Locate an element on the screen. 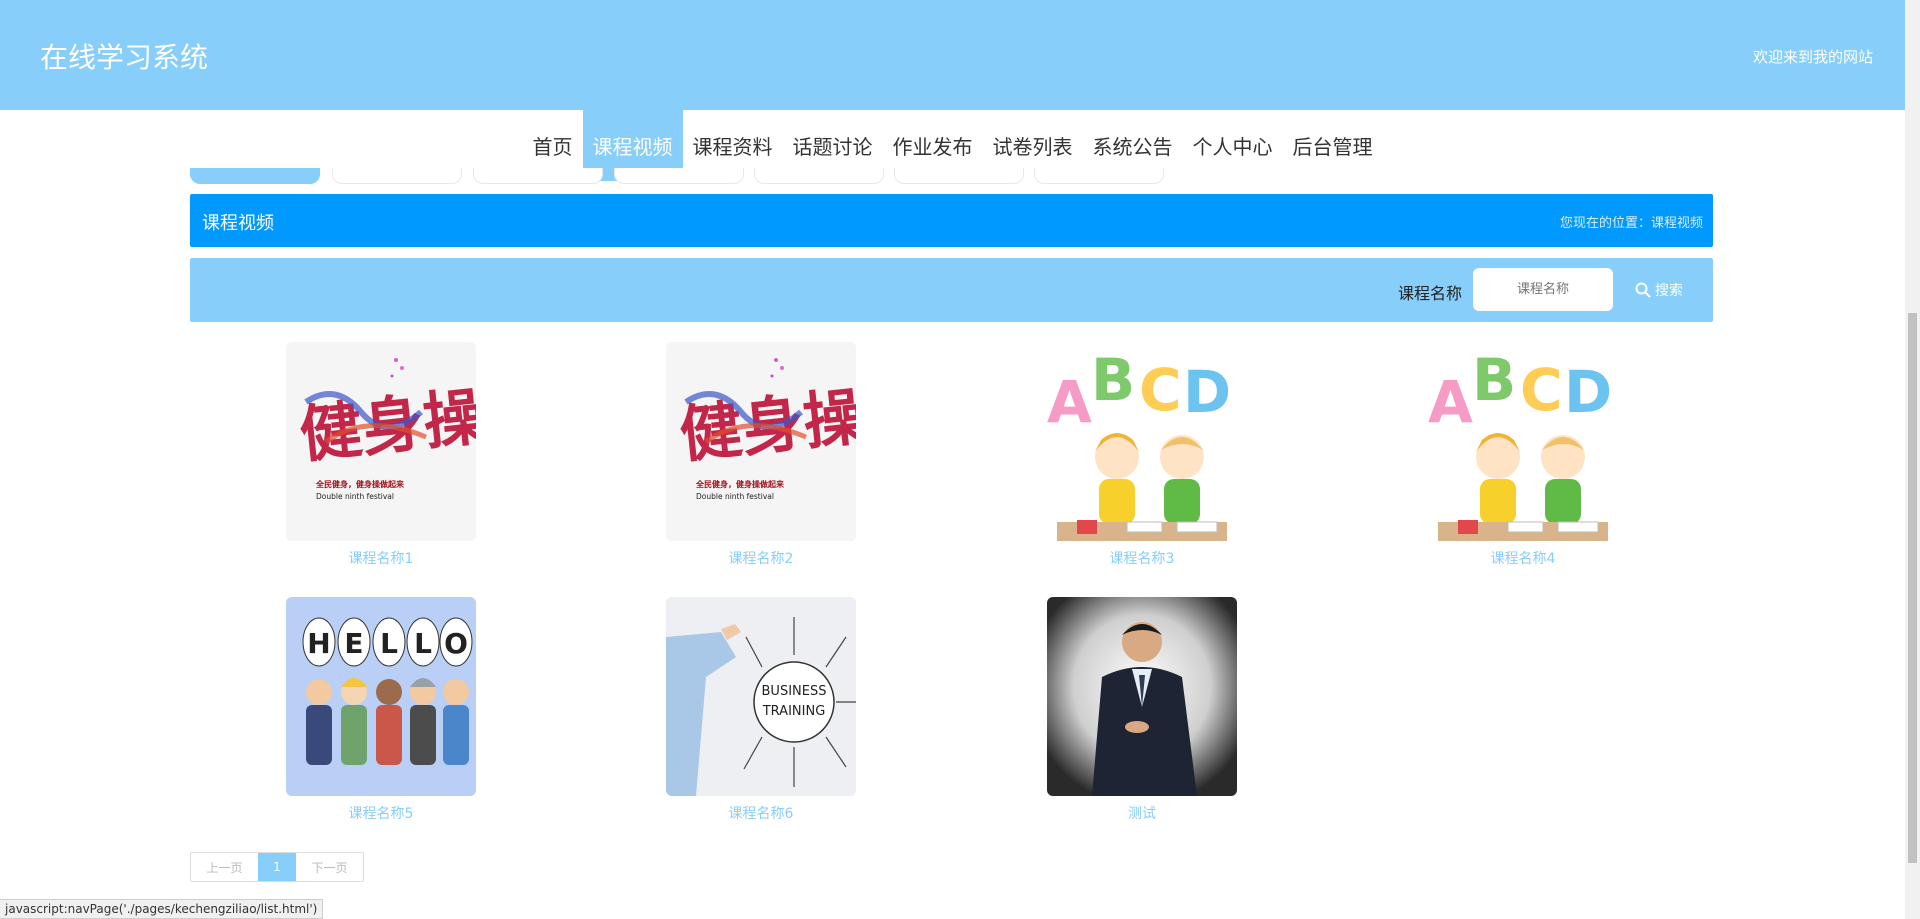  nav-item-admin: 后台管理 is located at coordinates (1333, 145).